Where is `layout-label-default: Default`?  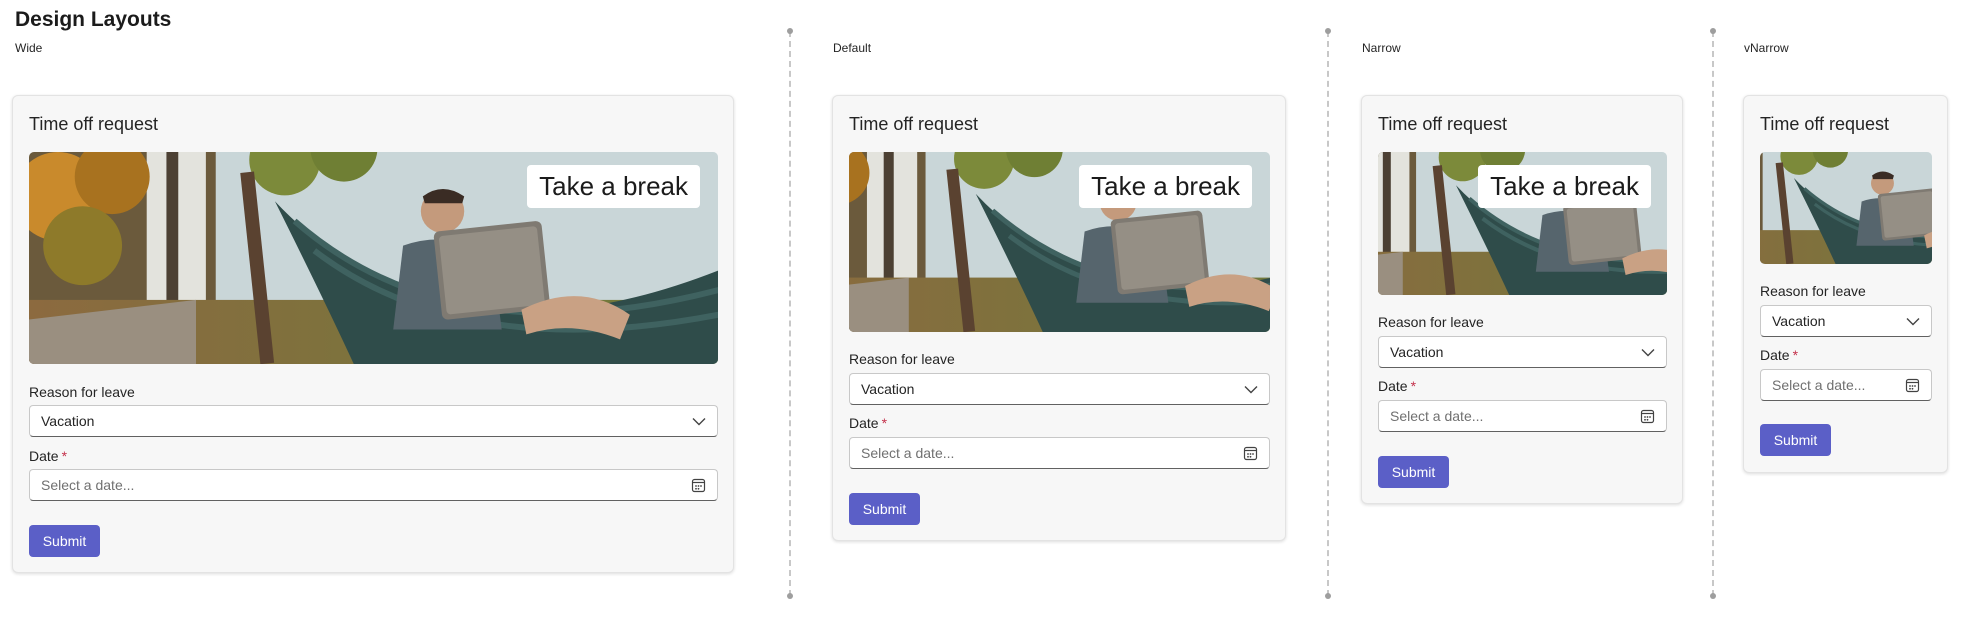 layout-label-default: Default is located at coordinates (852, 48).